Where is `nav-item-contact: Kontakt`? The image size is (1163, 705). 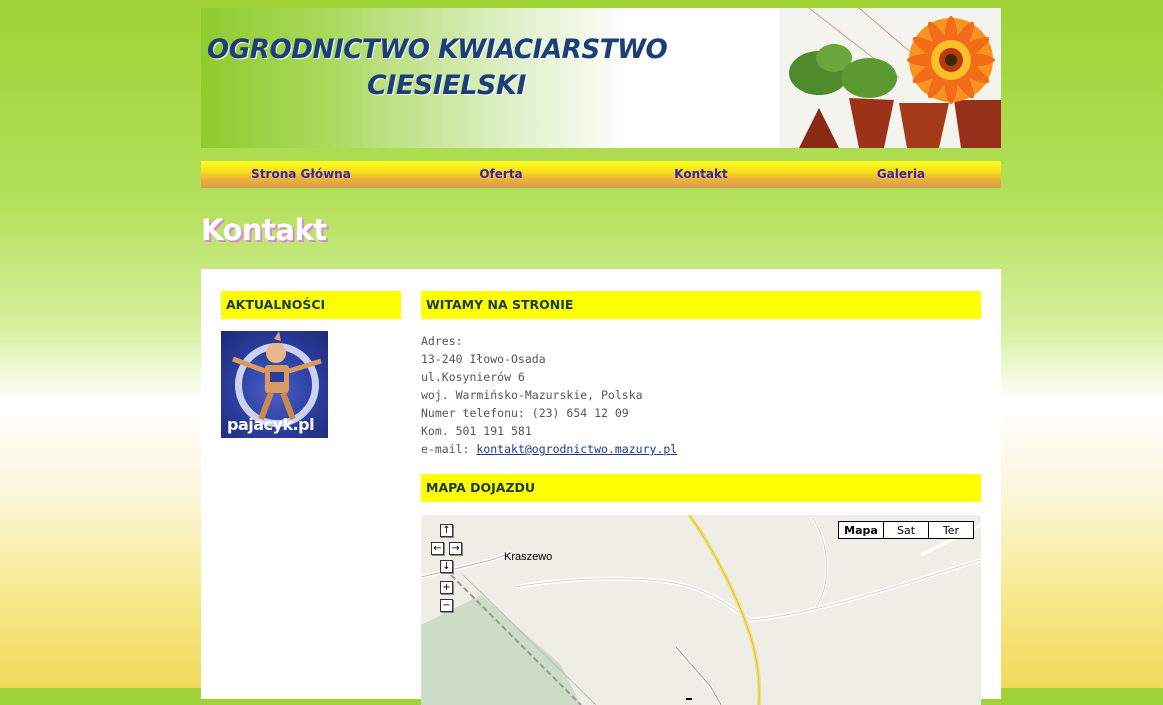 nav-item-contact: Kontakt is located at coordinates (701, 174).